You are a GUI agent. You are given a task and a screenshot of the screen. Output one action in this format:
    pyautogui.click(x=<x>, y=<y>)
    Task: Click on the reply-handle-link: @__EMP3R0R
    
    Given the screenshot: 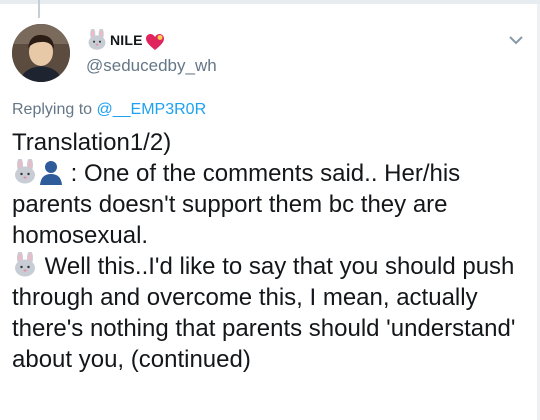 What is the action you would take?
    pyautogui.click(x=152, y=109)
    